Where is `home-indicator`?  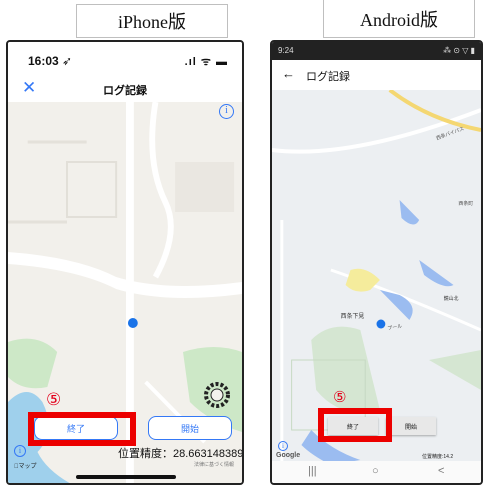 home-indicator is located at coordinates (126, 477).